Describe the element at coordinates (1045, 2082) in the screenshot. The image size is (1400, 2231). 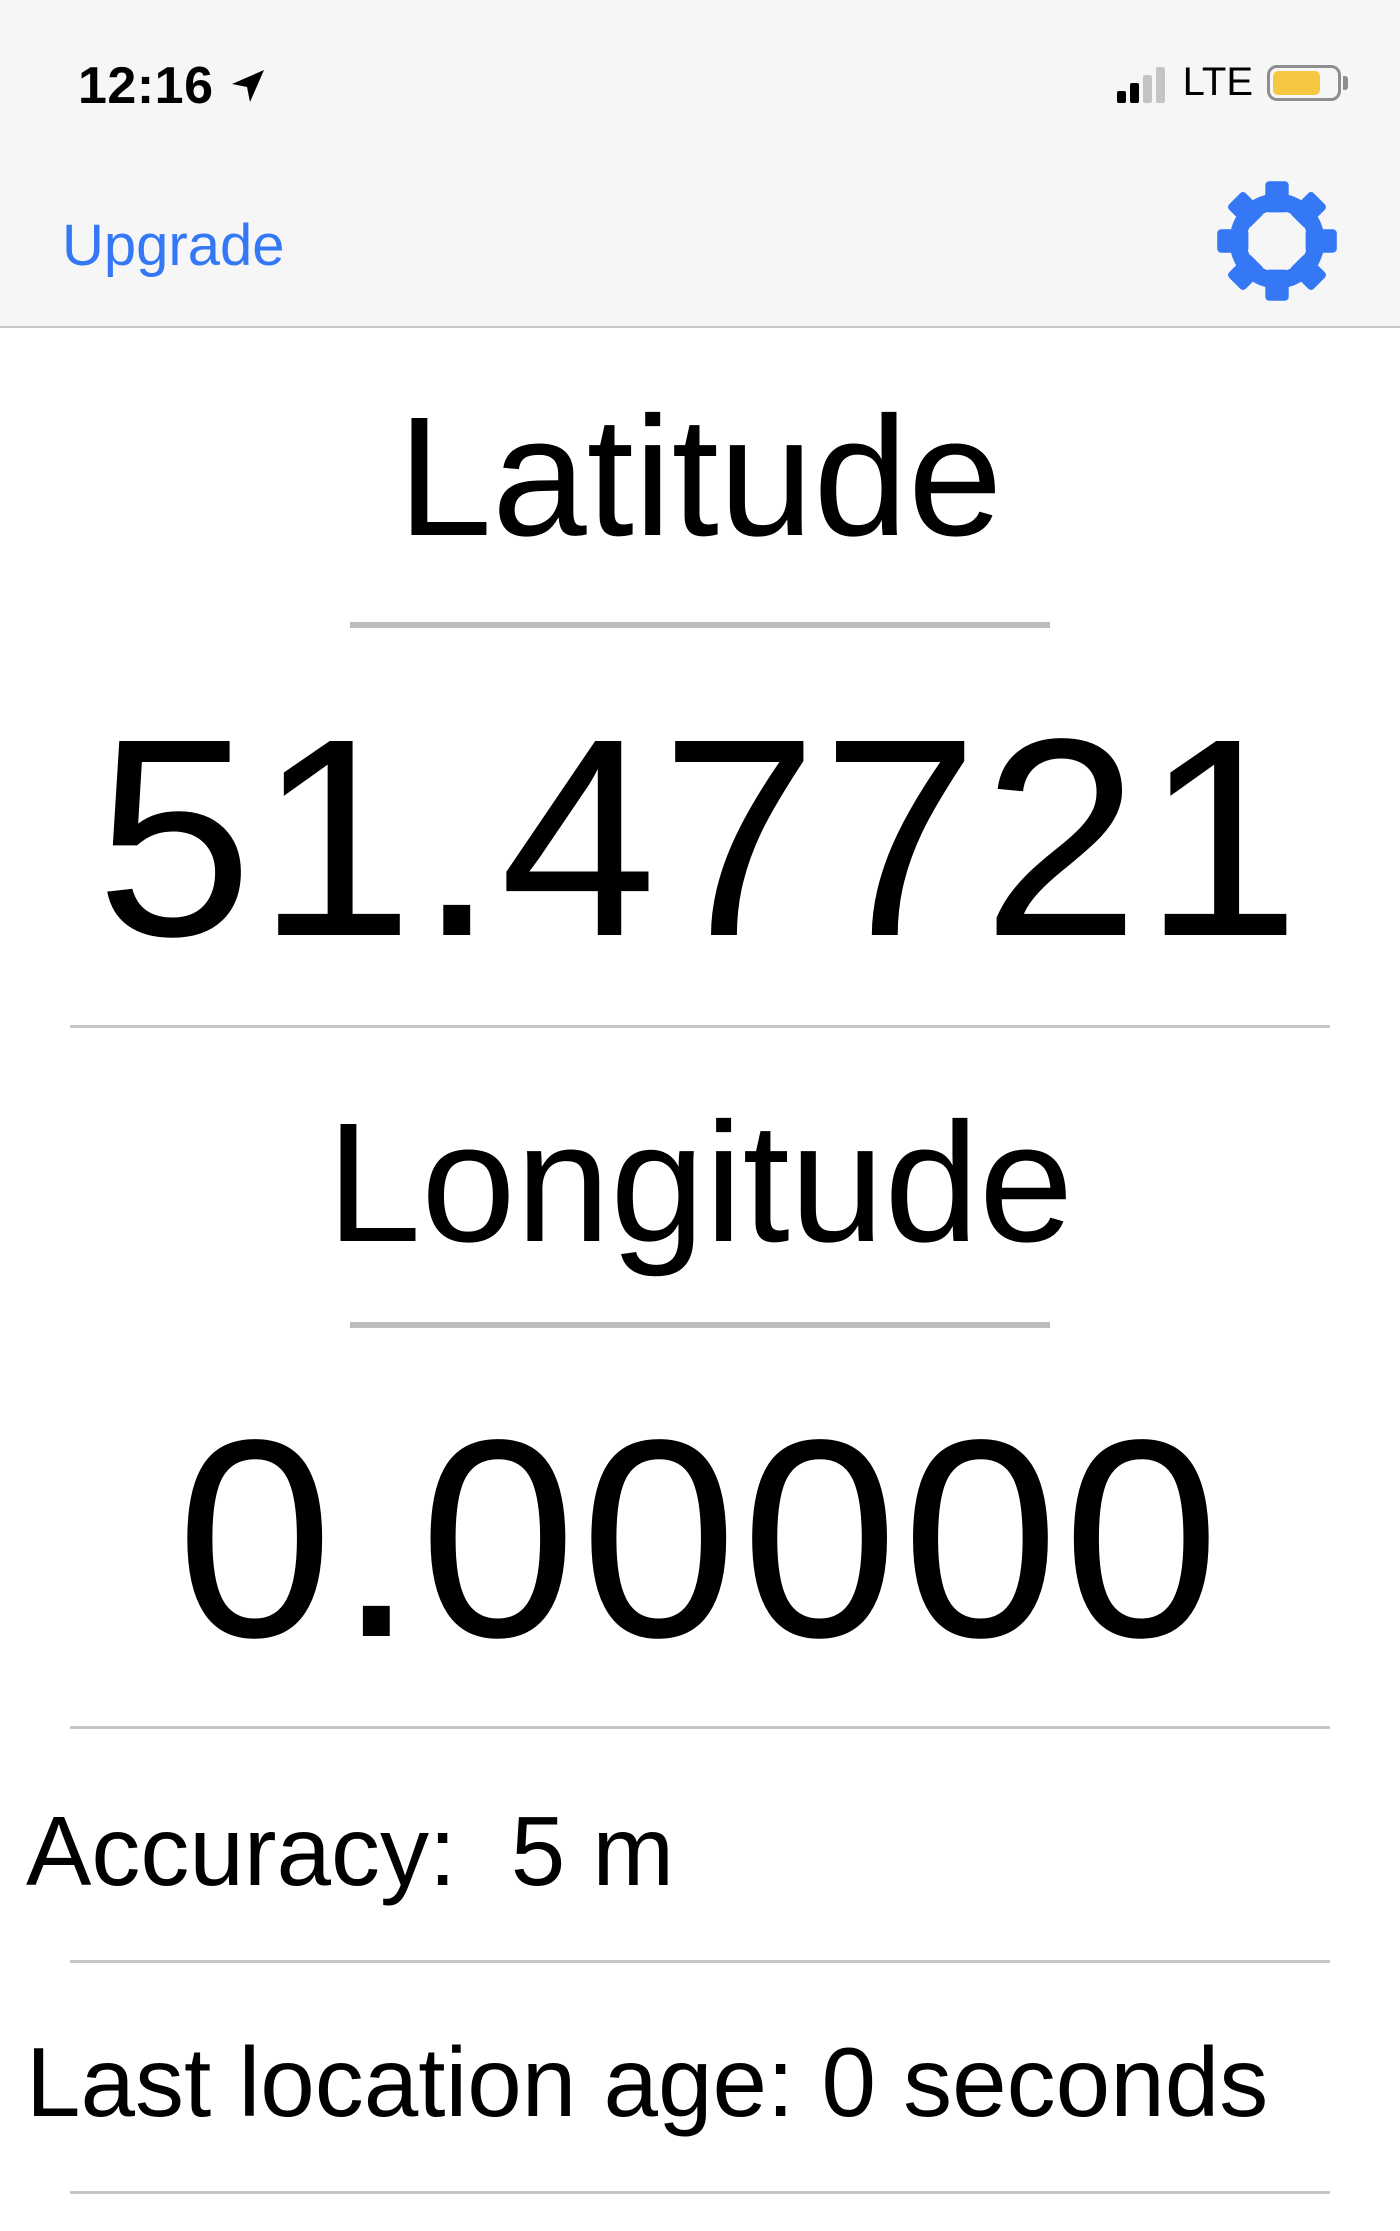
I see `location-age-value: 0 seconds` at that location.